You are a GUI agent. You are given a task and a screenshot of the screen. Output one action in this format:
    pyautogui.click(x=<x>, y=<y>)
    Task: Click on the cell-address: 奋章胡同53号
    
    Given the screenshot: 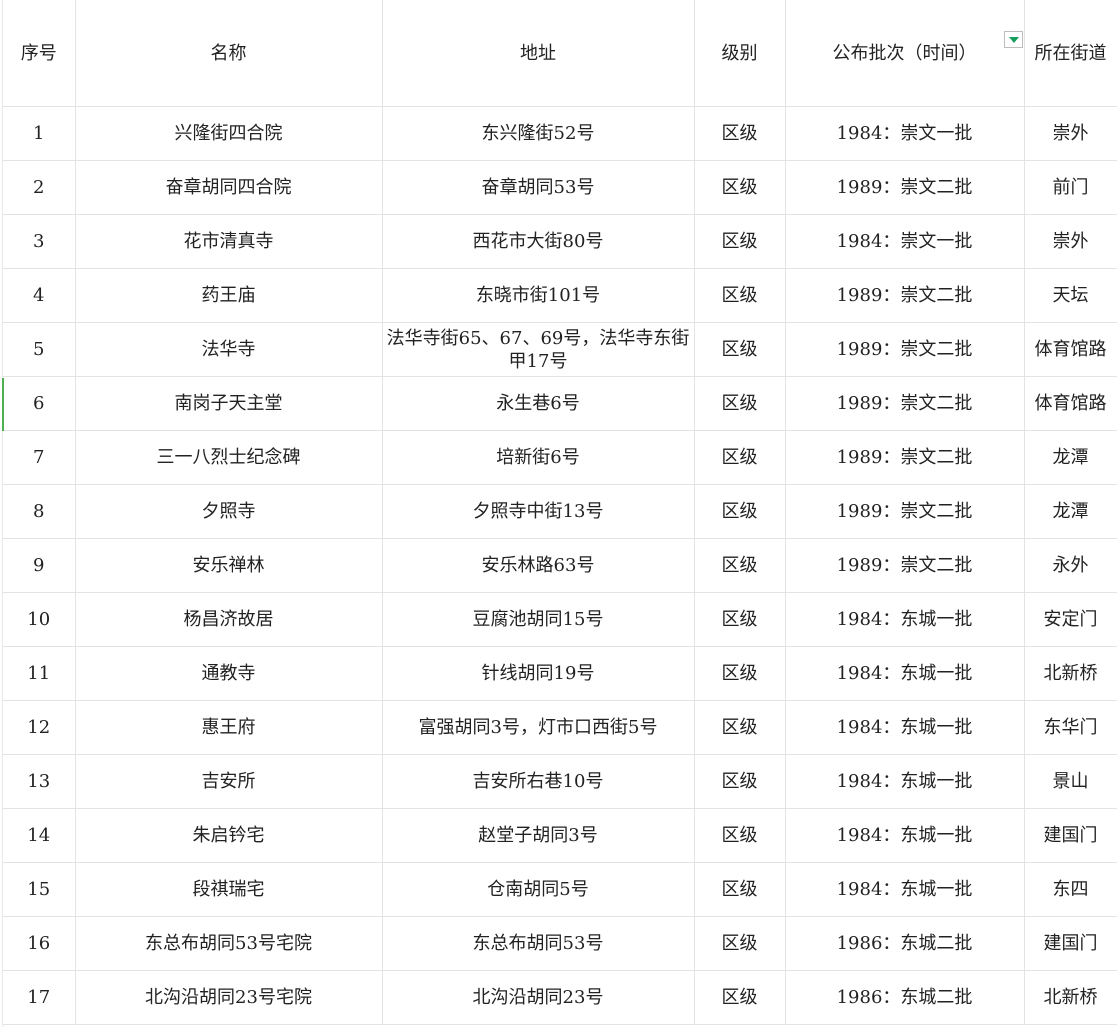 What is the action you would take?
    pyautogui.click(x=538, y=187)
    